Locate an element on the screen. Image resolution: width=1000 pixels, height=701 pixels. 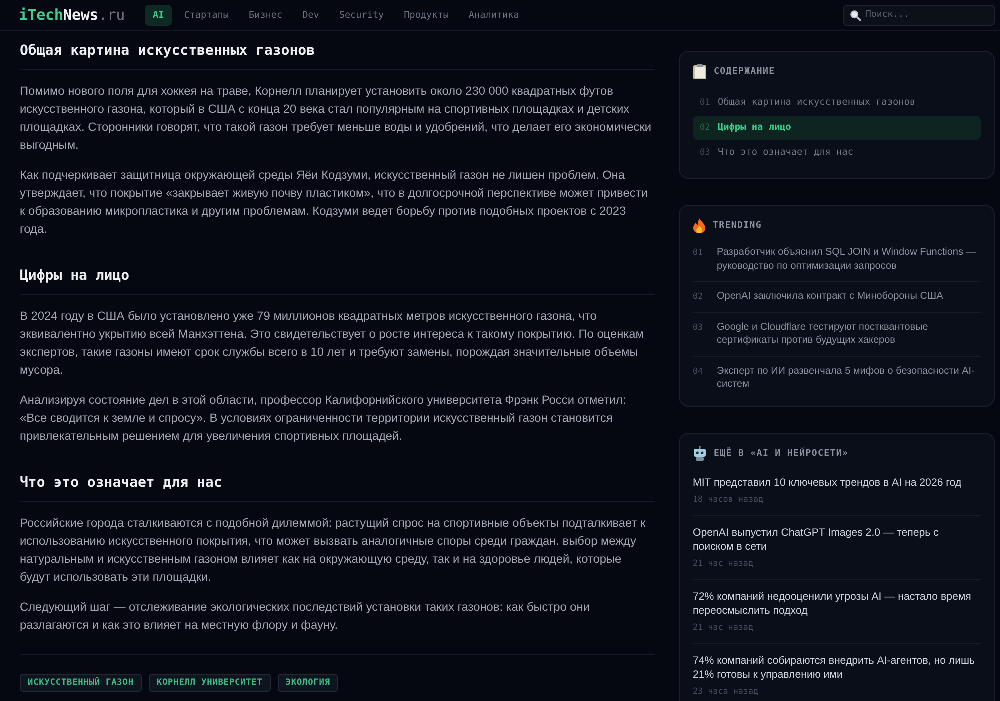
rank-number: 01 is located at coordinates (698, 252).